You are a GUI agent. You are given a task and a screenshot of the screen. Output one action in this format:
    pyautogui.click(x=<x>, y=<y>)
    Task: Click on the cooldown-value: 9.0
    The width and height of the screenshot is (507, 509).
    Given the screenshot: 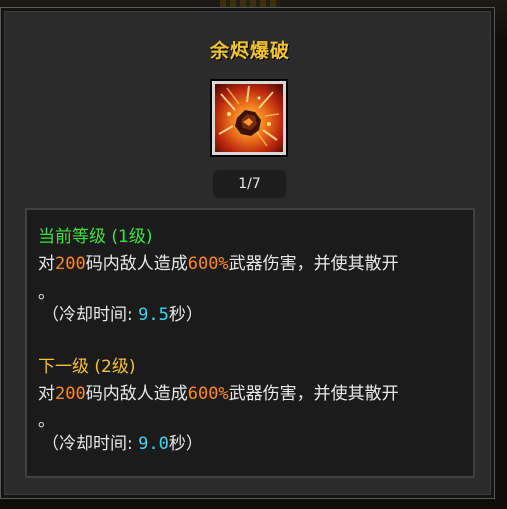 What is the action you would take?
    pyautogui.click(x=153, y=444)
    